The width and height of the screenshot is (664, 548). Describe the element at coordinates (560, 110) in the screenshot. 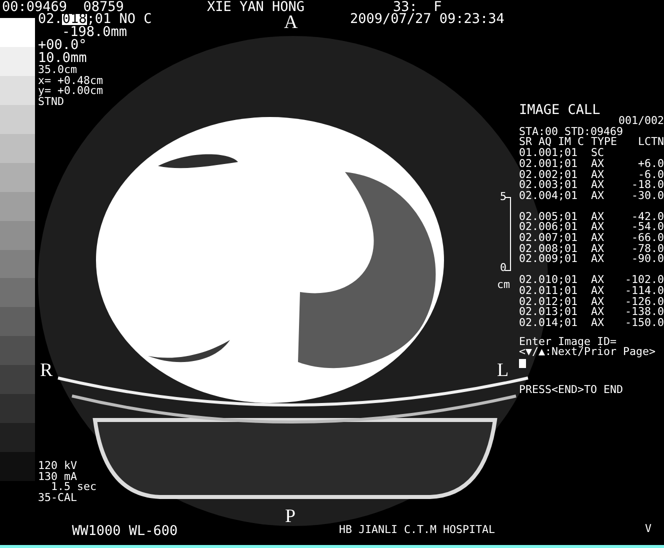

I see `panel-title: IMAGE CALL` at that location.